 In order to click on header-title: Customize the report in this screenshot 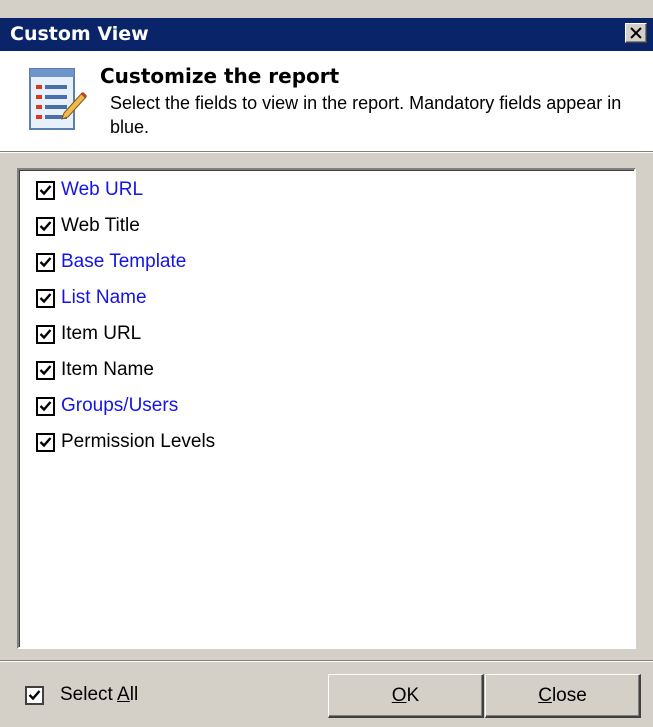, I will do `click(220, 76)`.